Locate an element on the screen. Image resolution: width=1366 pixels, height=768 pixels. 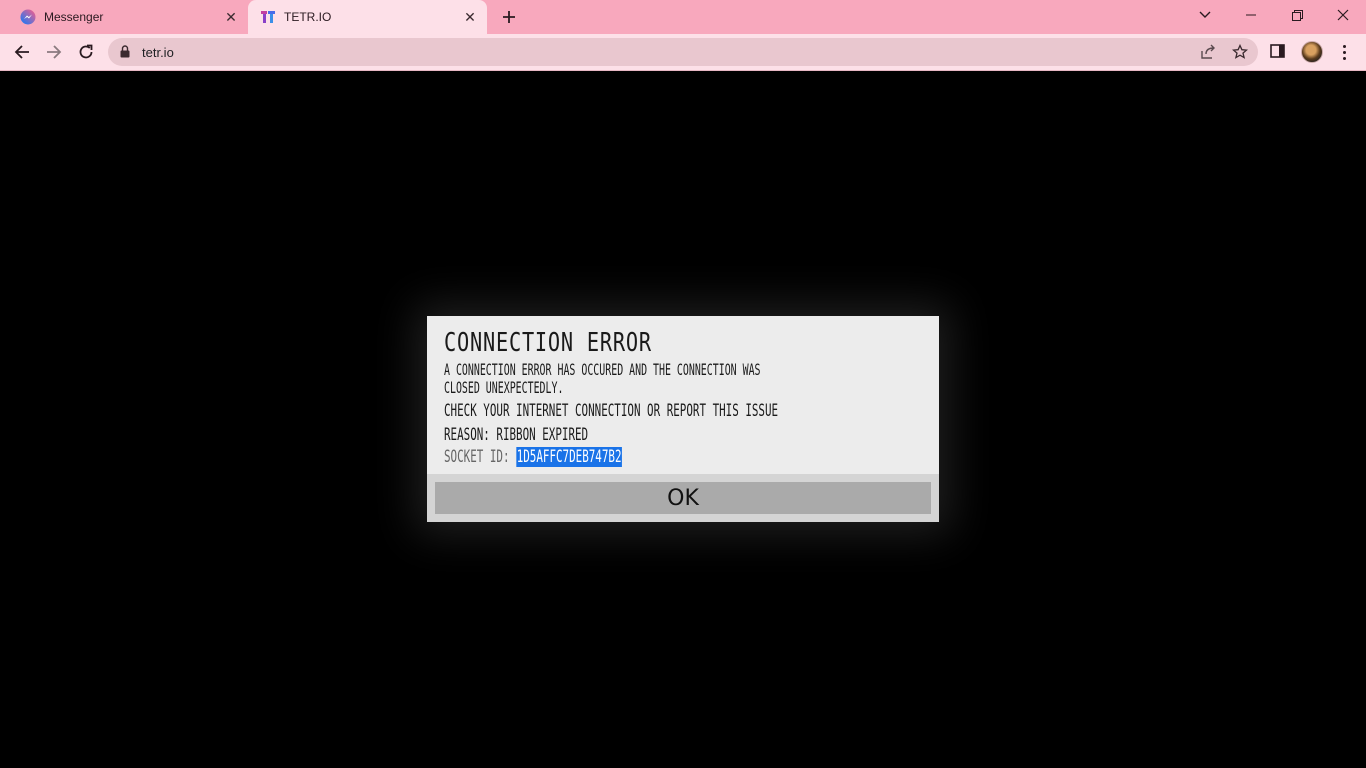
socket-id-row: SOCKET ID: 1D5AFFC7DEB747B2 is located at coordinates (533, 457).